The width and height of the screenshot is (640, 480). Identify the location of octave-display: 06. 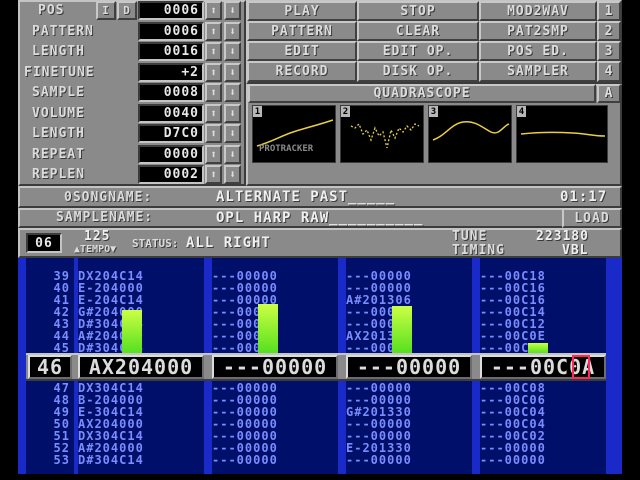
(44, 243).